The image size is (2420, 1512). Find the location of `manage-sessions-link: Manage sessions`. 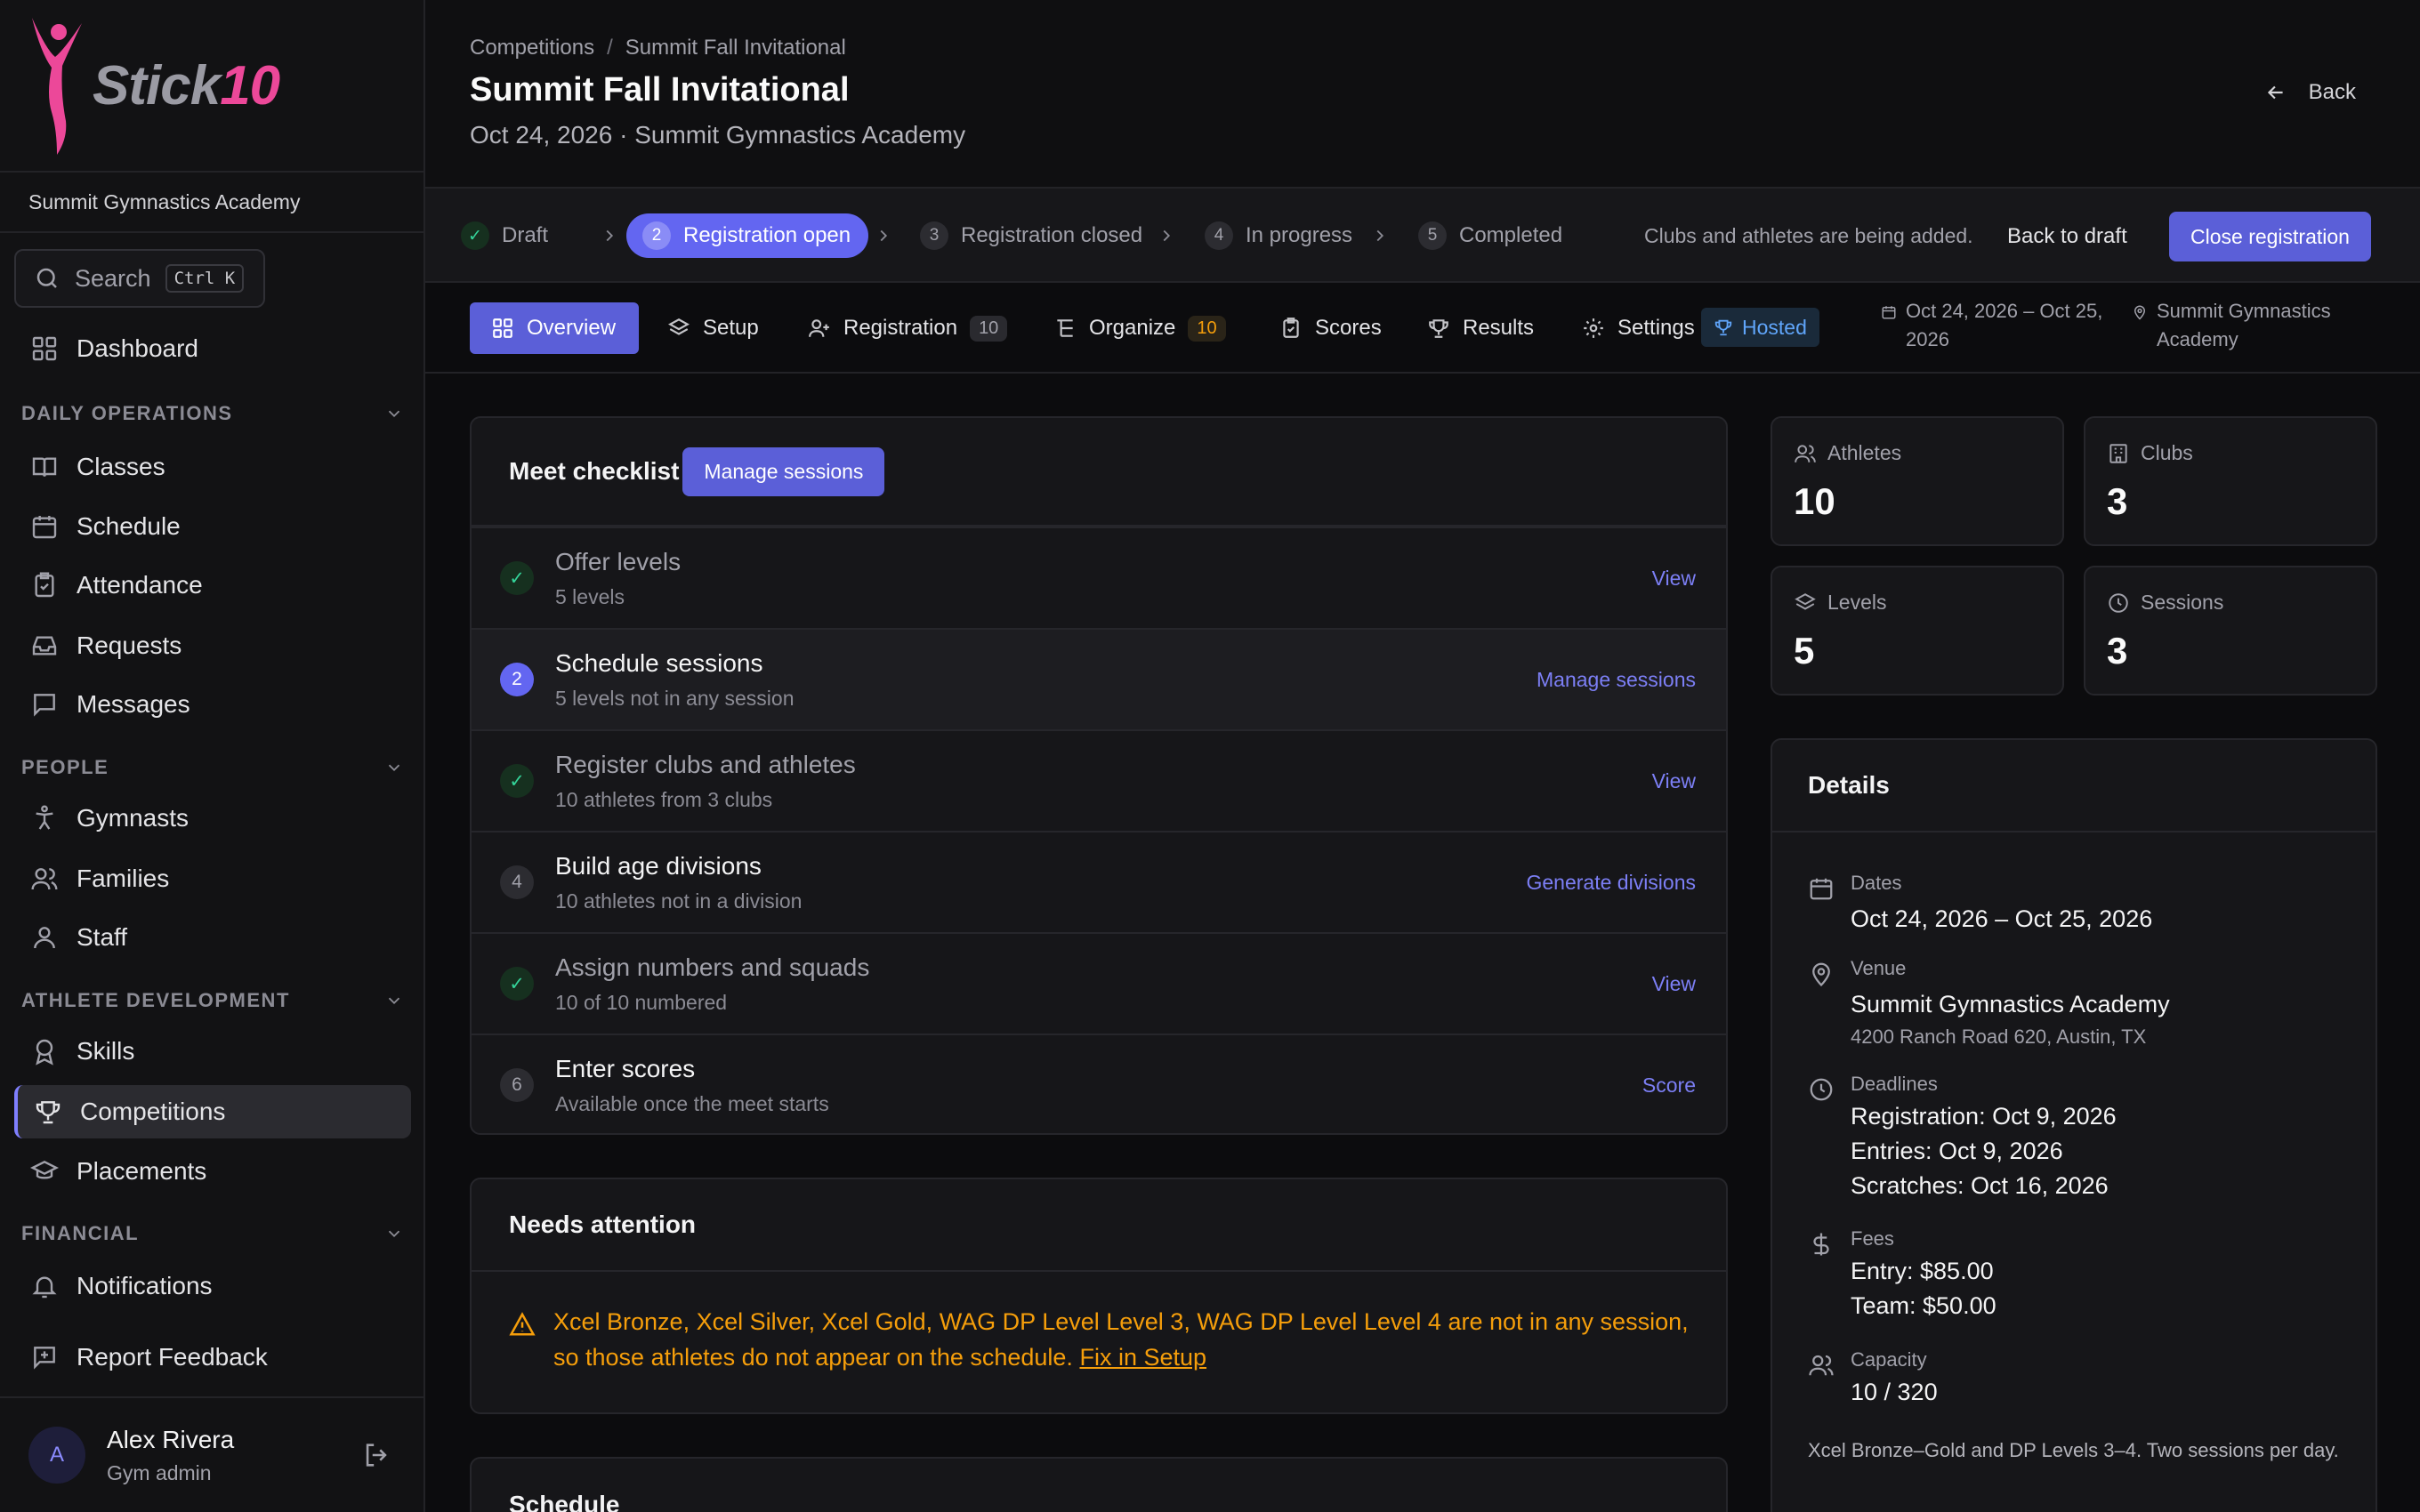

manage-sessions-link: Manage sessions is located at coordinates (1616, 680).